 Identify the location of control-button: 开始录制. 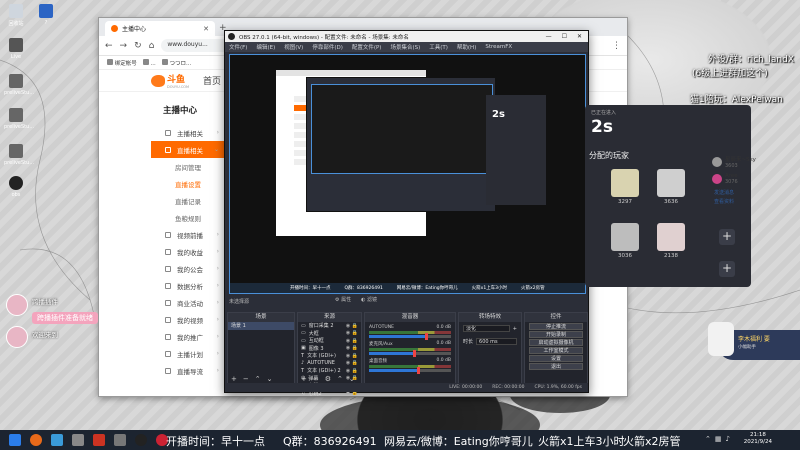
(556, 334).